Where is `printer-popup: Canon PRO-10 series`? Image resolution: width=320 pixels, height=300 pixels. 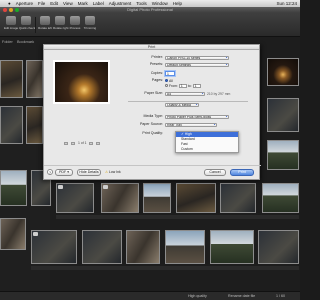 printer-popup: Canon PRO-10 series is located at coordinates (197, 57).